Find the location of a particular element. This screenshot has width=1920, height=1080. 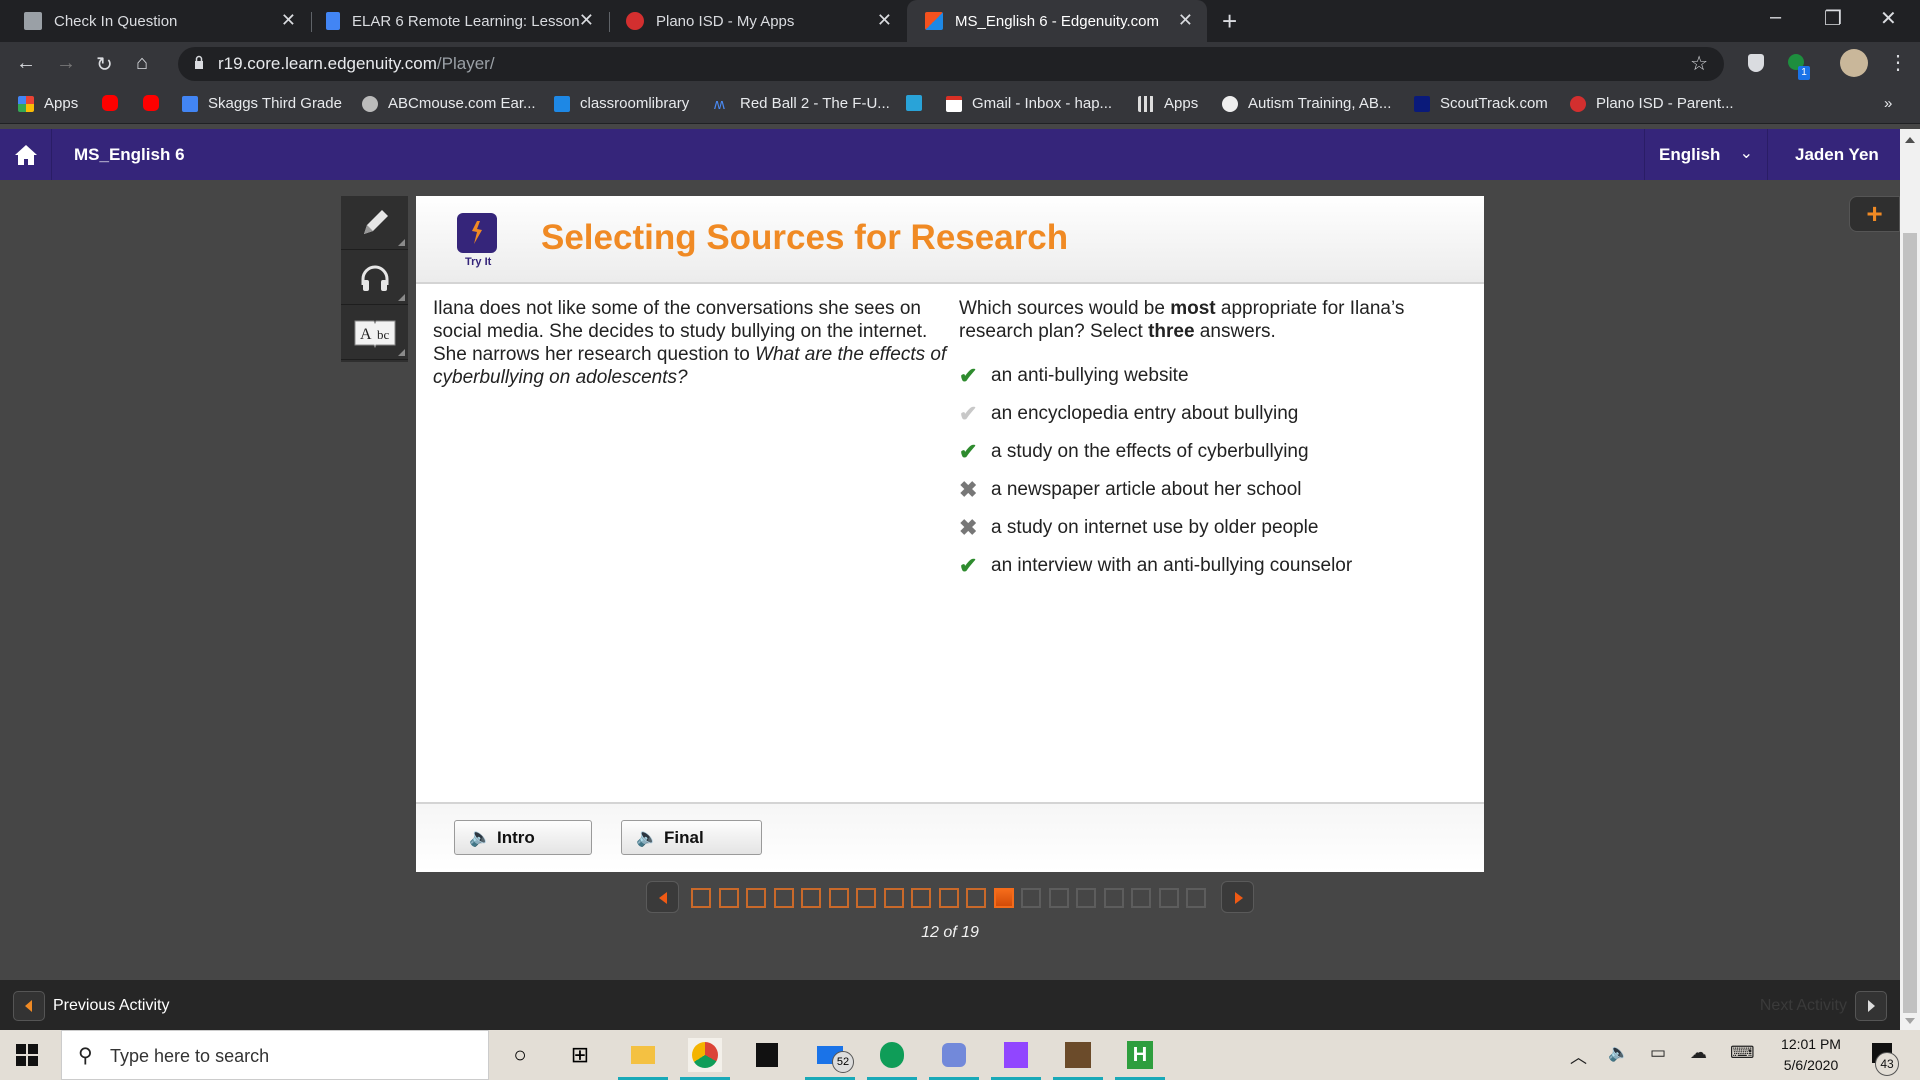

bookmark-apps: Apps is located at coordinates (48, 103).